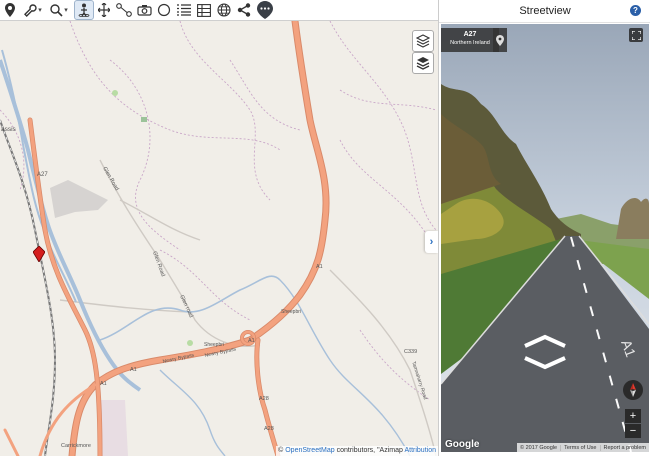  What do you see at coordinates (579, 447) in the screenshot?
I see `terms-link: Terms of Use` at bounding box center [579, 447].